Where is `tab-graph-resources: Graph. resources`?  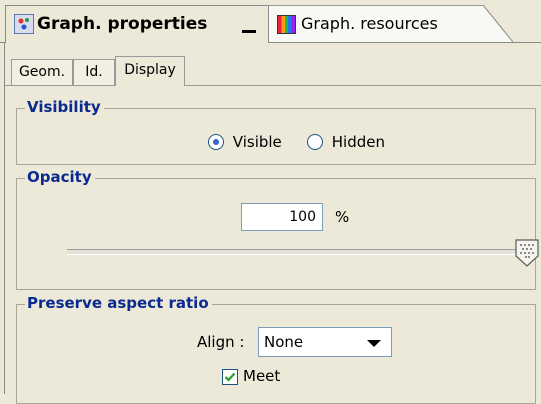 tab-graph-resources: Graph. resources is located at coordinates (390, 23).